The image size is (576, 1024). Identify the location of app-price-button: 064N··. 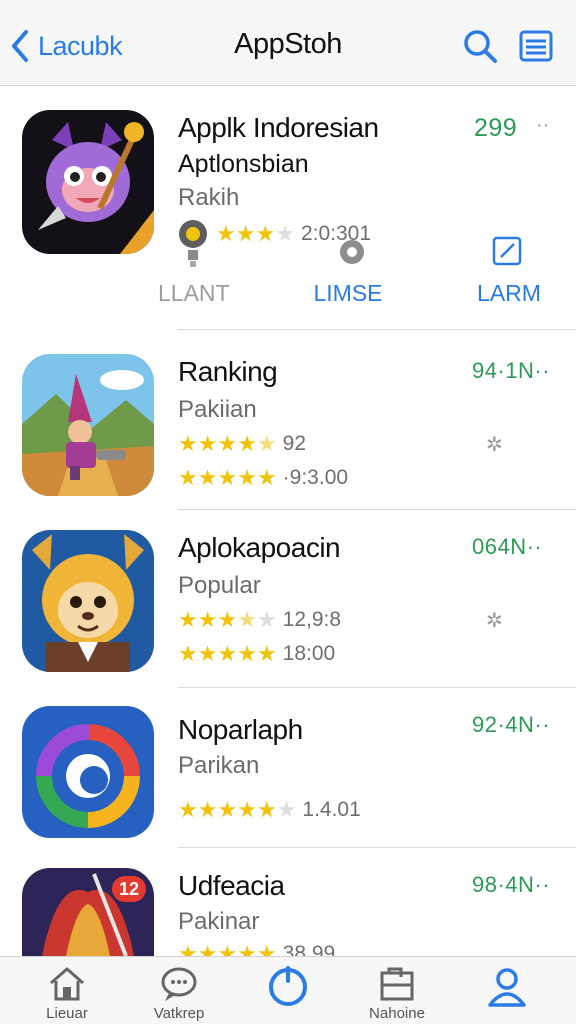
(507, 547).